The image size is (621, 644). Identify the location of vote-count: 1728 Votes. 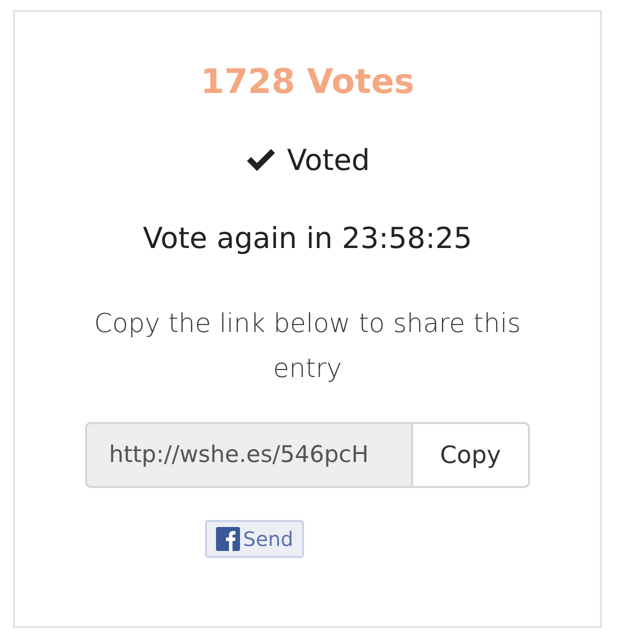
(307, 82).